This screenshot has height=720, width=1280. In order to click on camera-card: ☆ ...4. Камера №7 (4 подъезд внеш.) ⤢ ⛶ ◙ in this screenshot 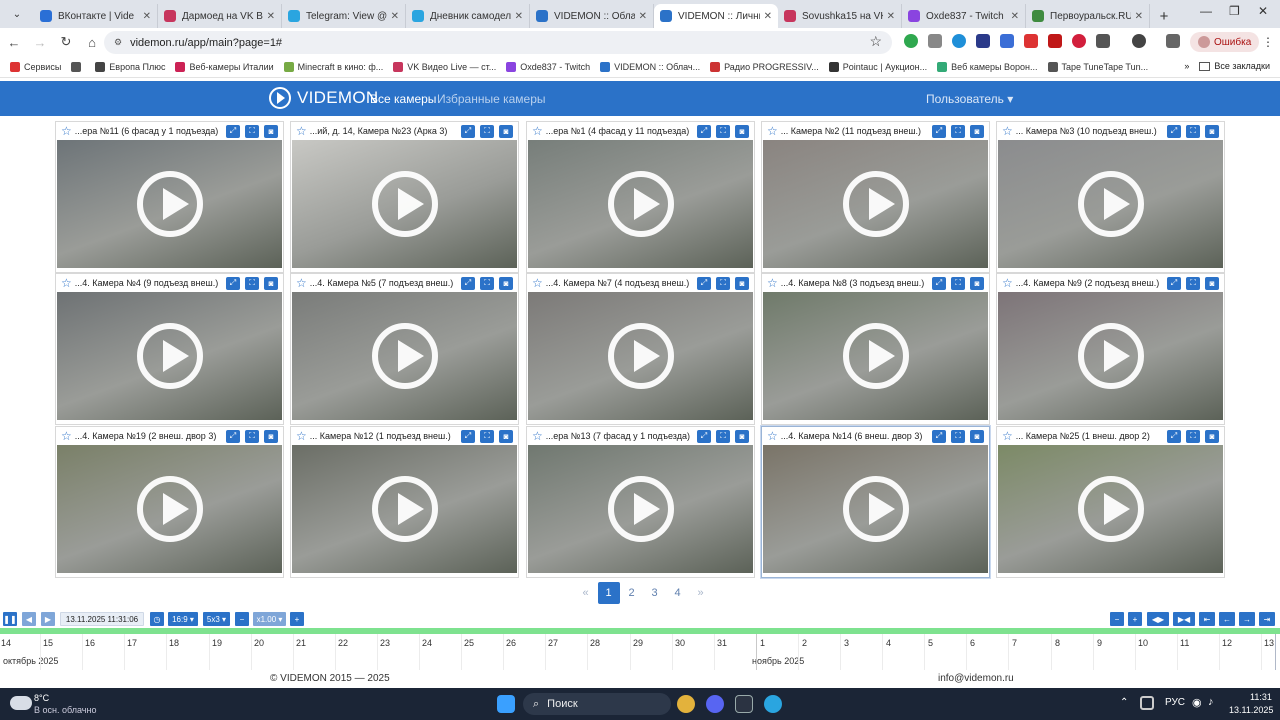, I will do `click(640, 349)`.